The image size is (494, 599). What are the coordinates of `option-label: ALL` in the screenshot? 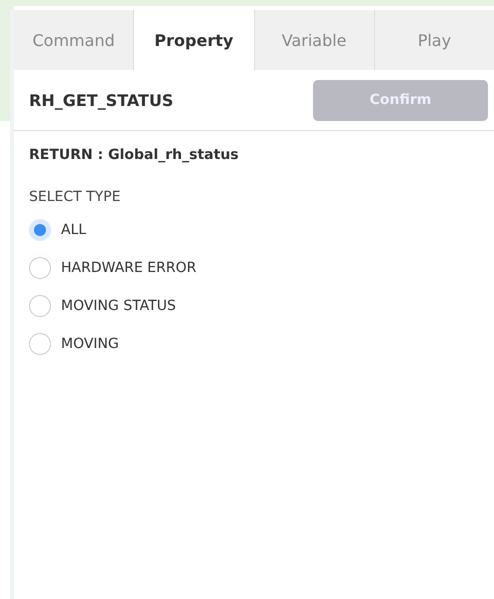 It's located at (73, 230).